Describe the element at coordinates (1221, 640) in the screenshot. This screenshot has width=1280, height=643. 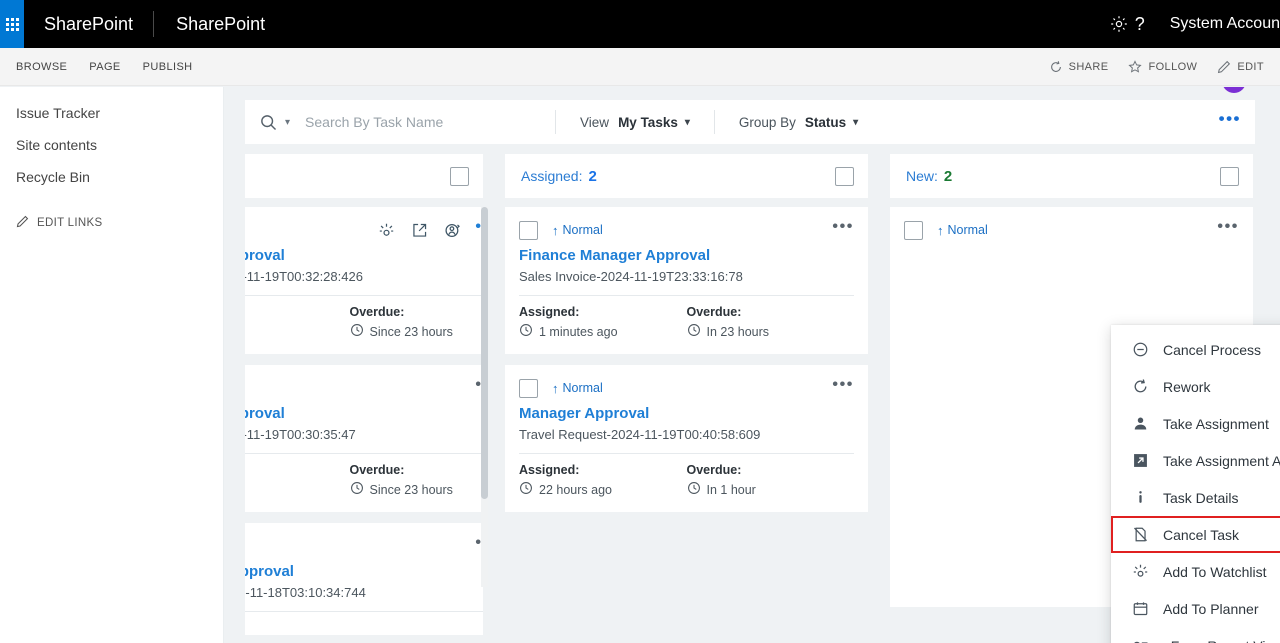
I see `menu-item-label: eForm Report View` at that location.